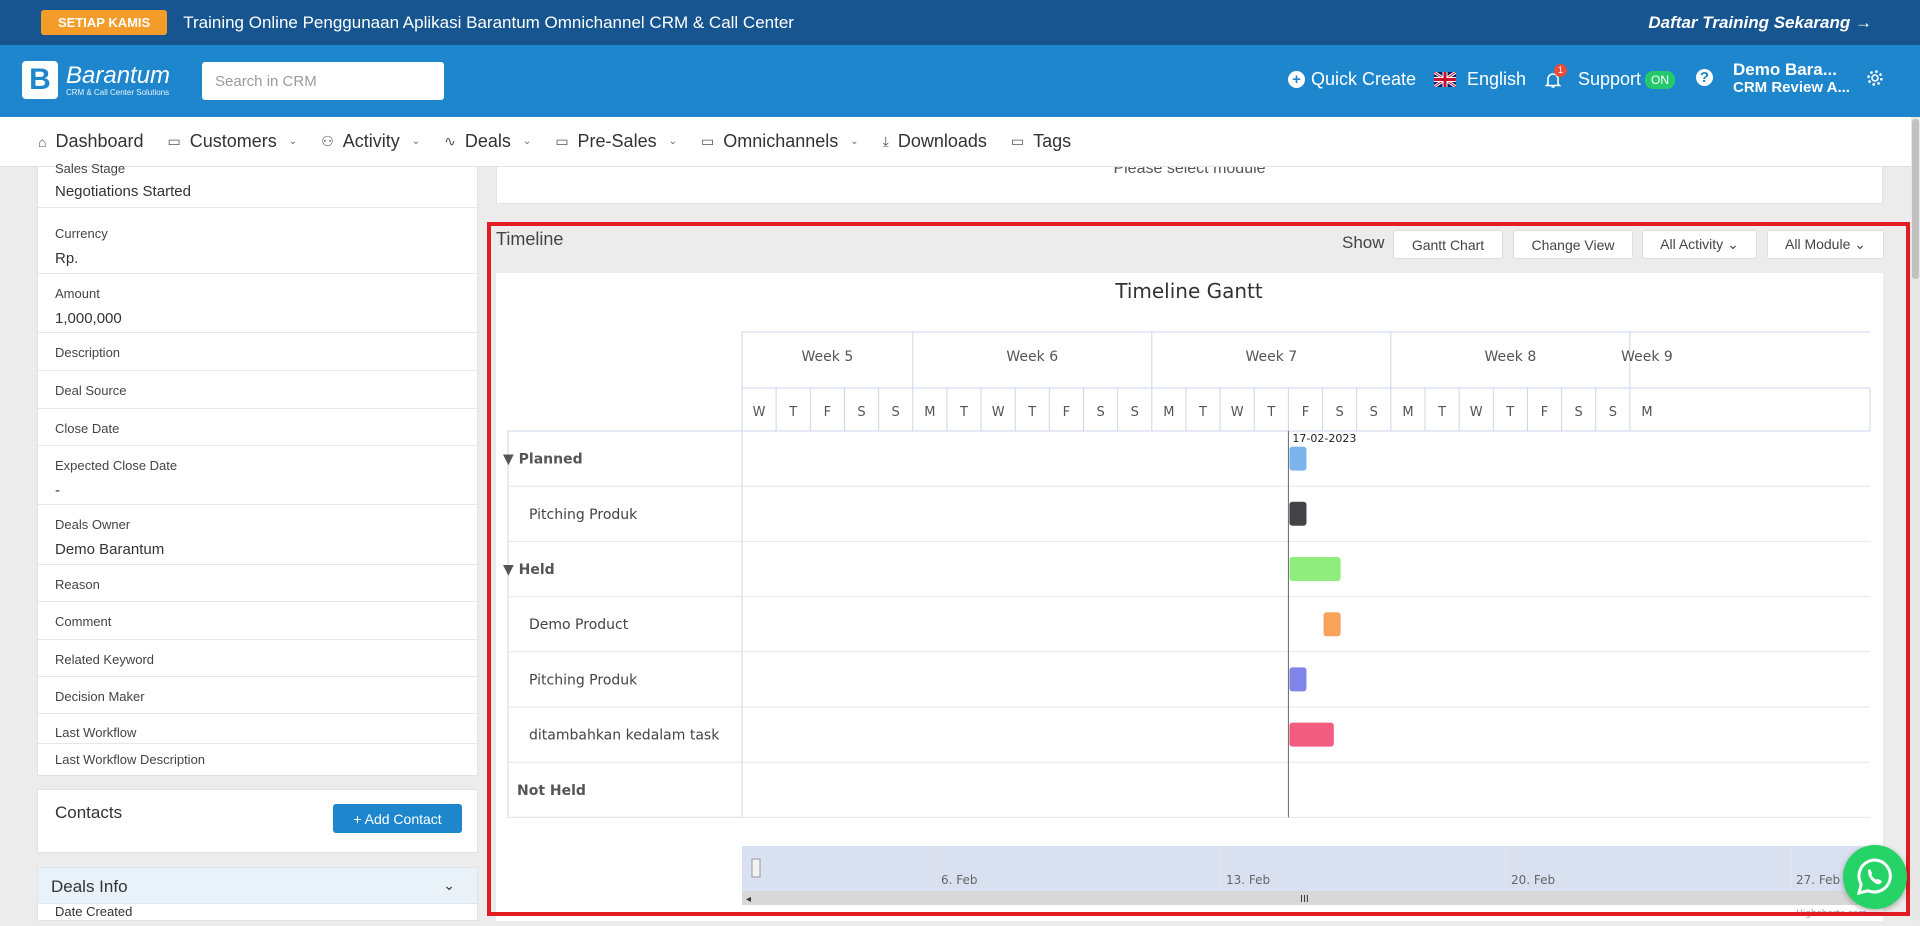  What do you see at coordinates (257, 729) in the screenshot?
I see `field-last-workflow: Last Workflow` at bounding box center [257, 729].